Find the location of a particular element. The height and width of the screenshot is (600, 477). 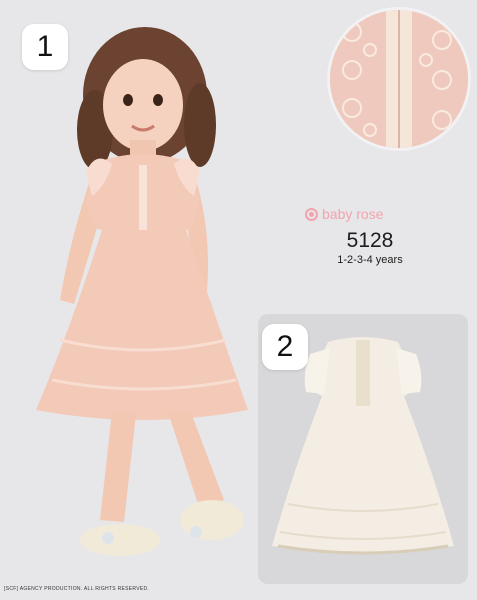

left-shoe is located at coordinates (120, 540).